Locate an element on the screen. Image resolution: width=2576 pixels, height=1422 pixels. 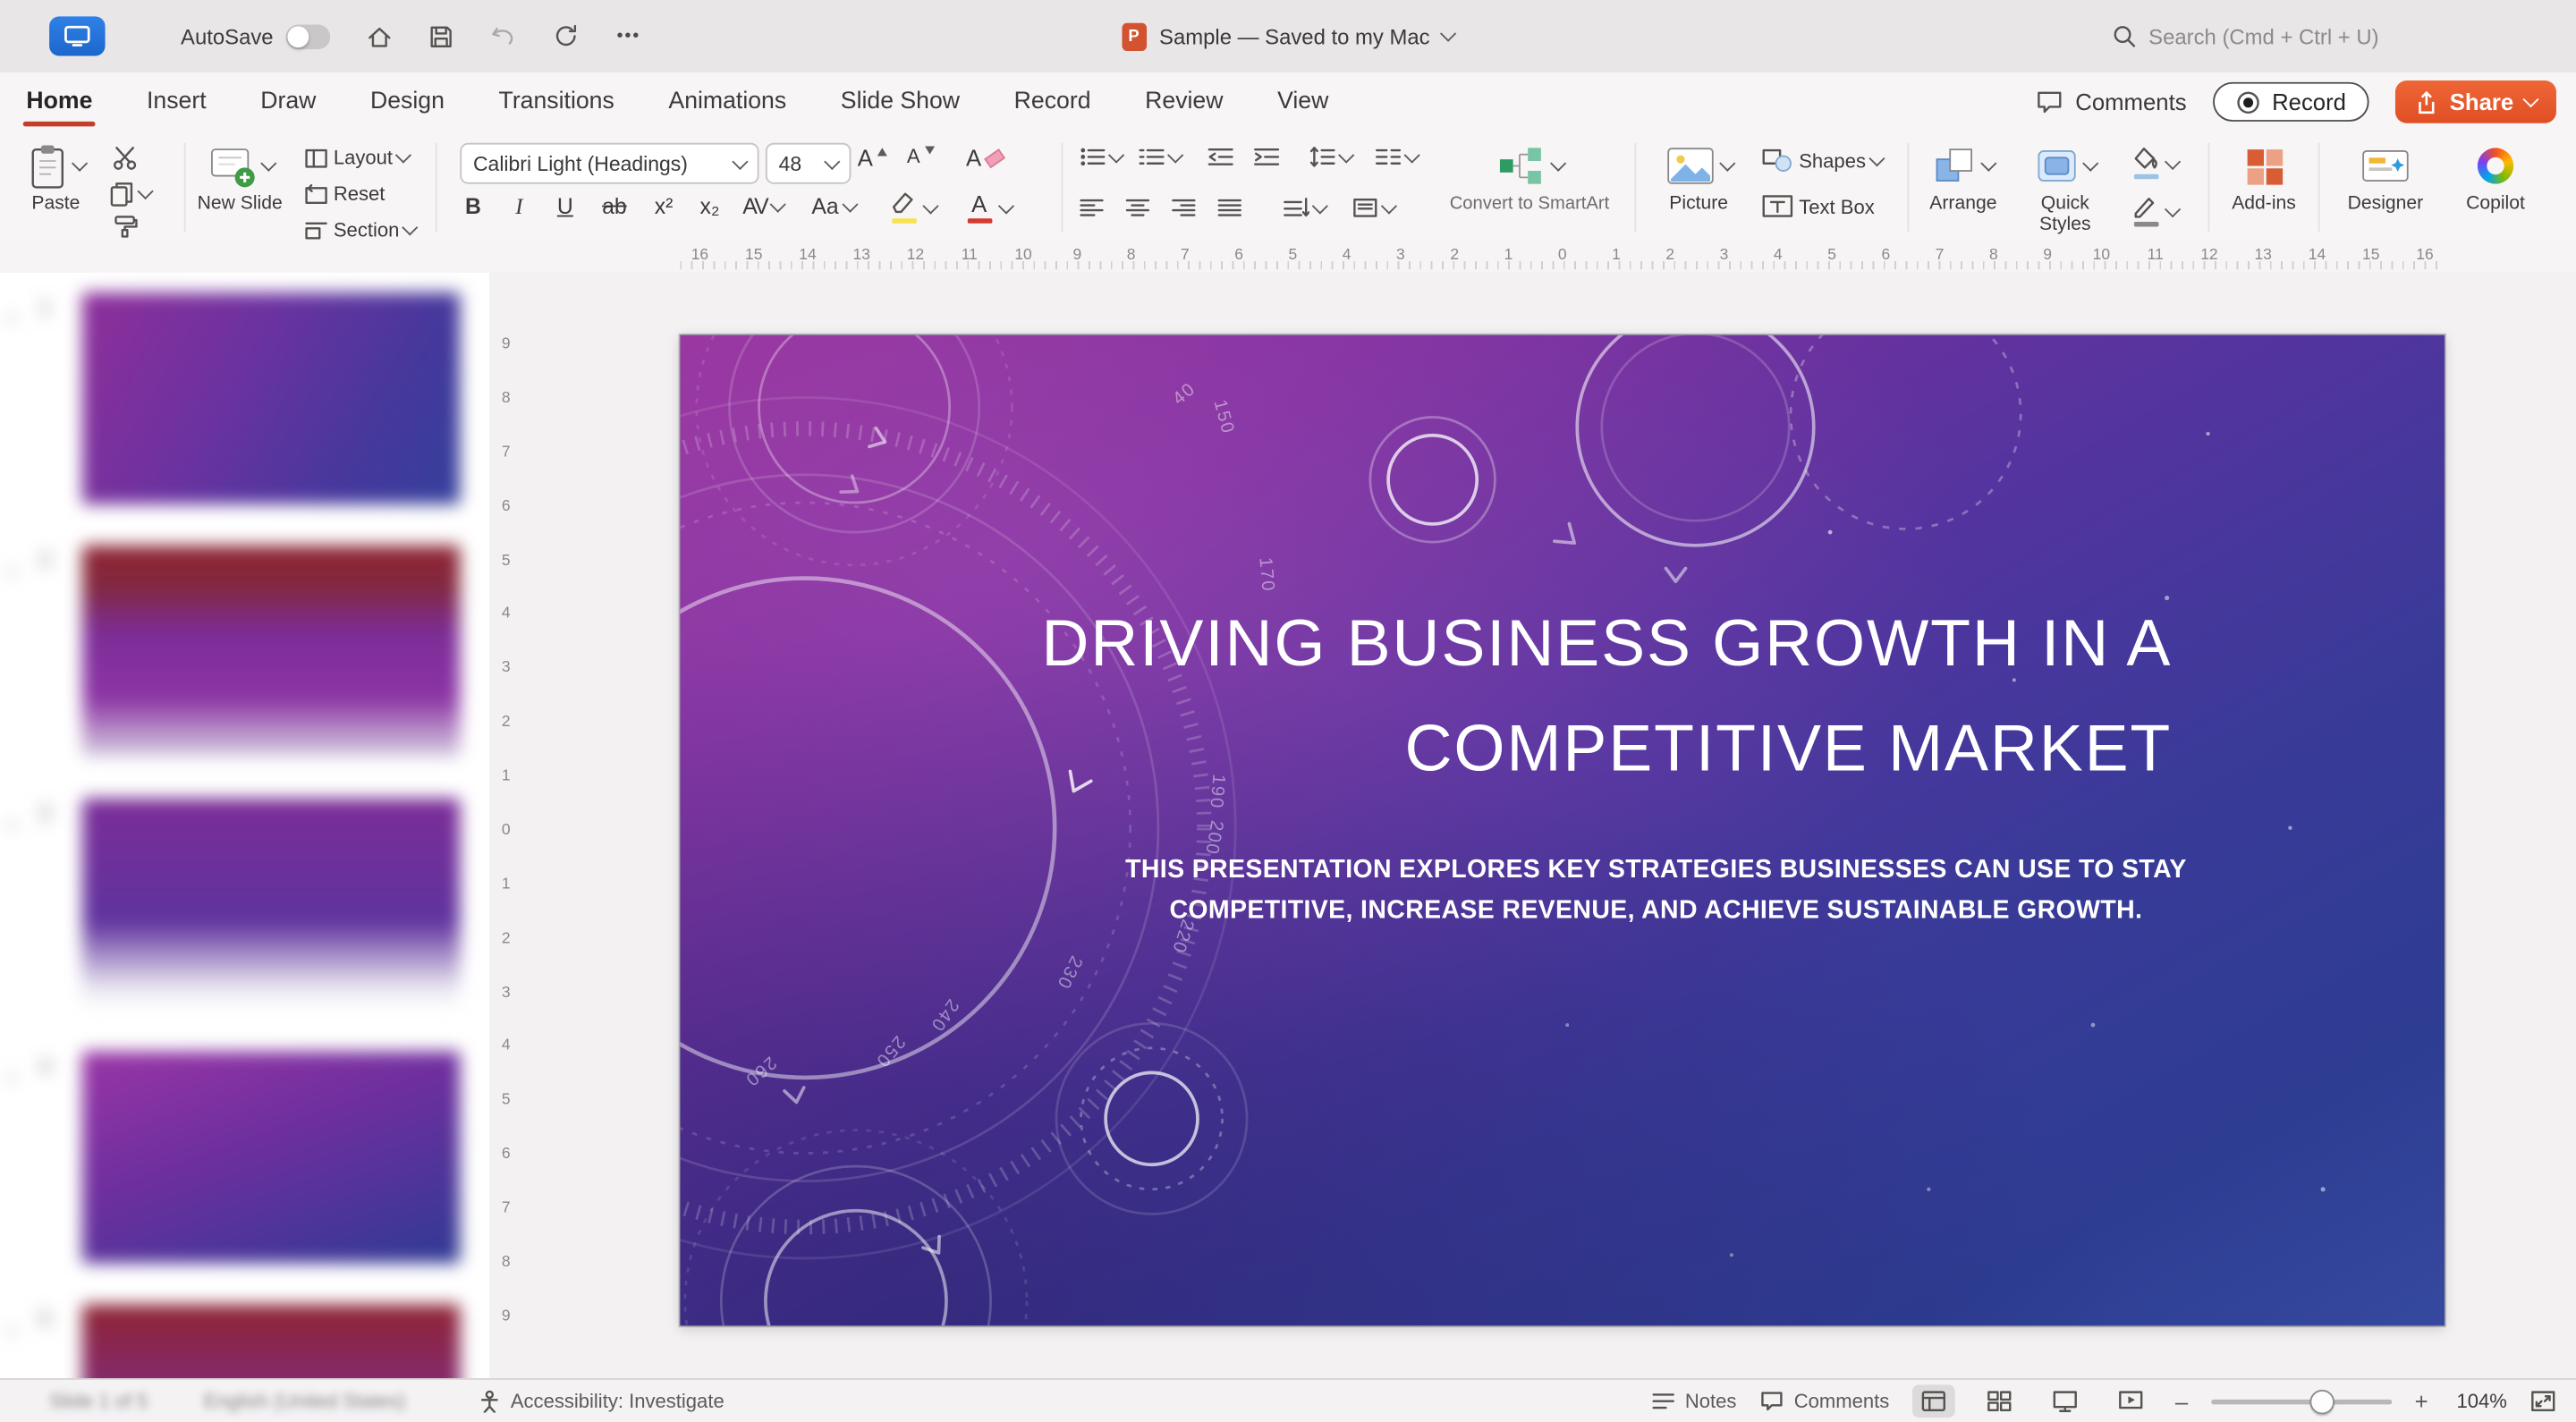
new-slide-button: New Slide is located at coordinates (240, 178).